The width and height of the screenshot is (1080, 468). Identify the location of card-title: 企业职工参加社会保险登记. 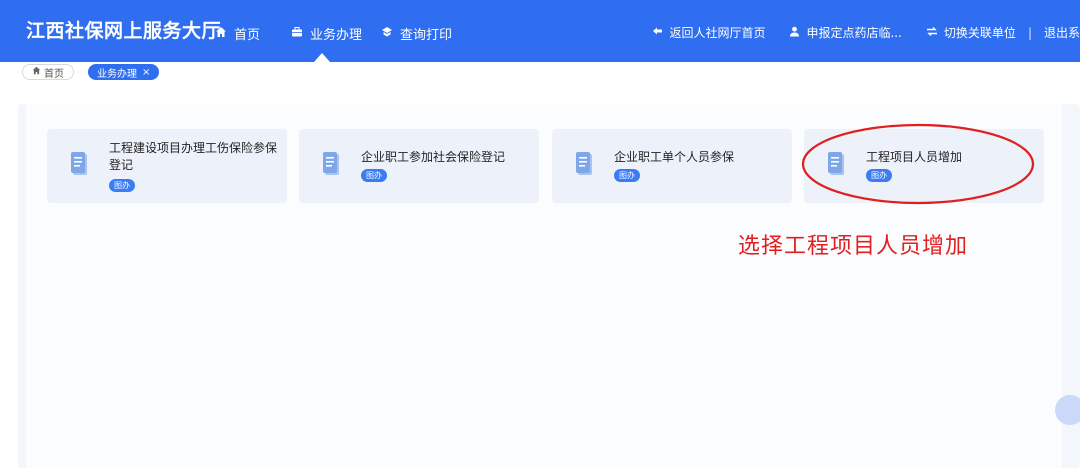
(433, 157).